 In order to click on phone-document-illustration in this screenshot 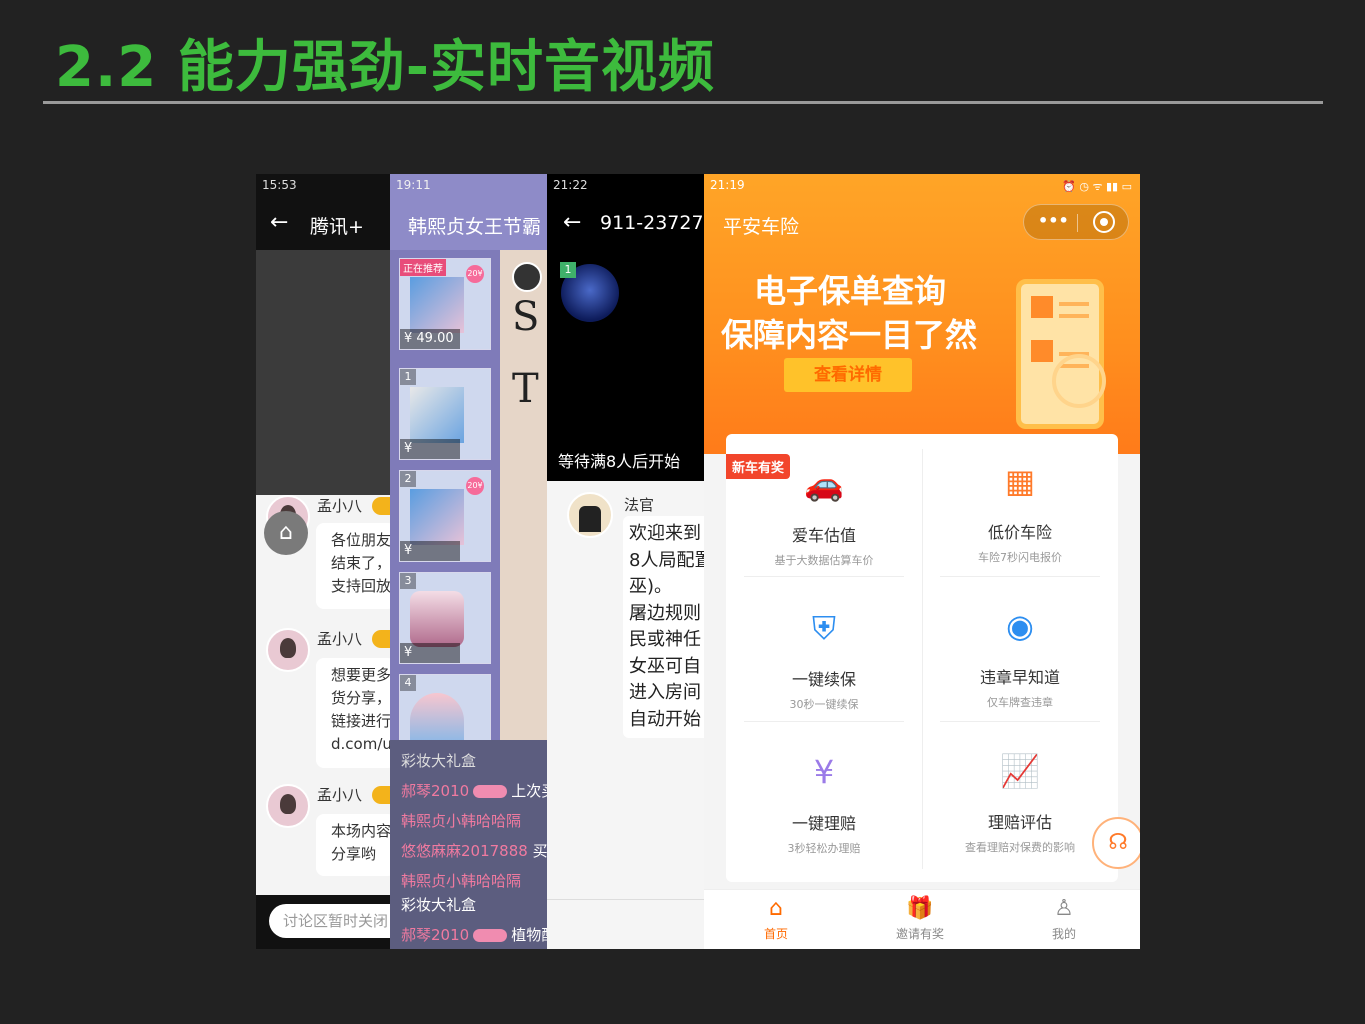, I will do `click(1060, 354)`.